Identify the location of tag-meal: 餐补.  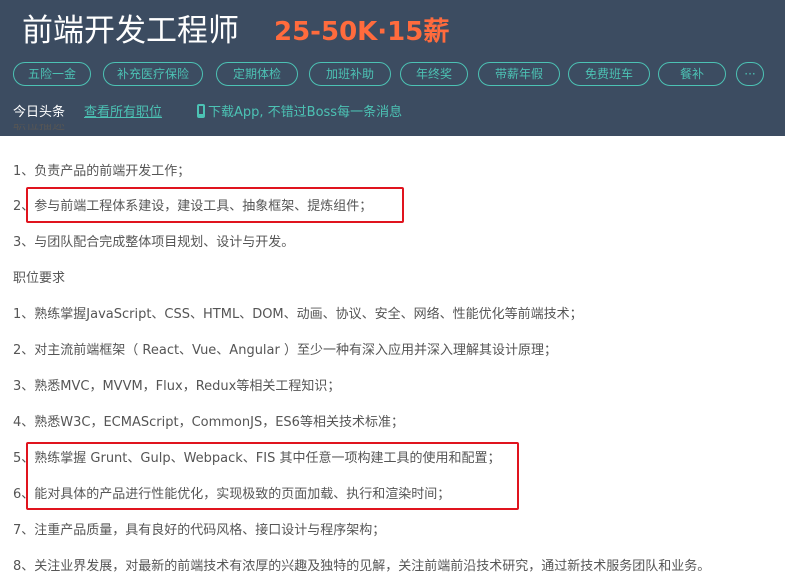
(692, 74).